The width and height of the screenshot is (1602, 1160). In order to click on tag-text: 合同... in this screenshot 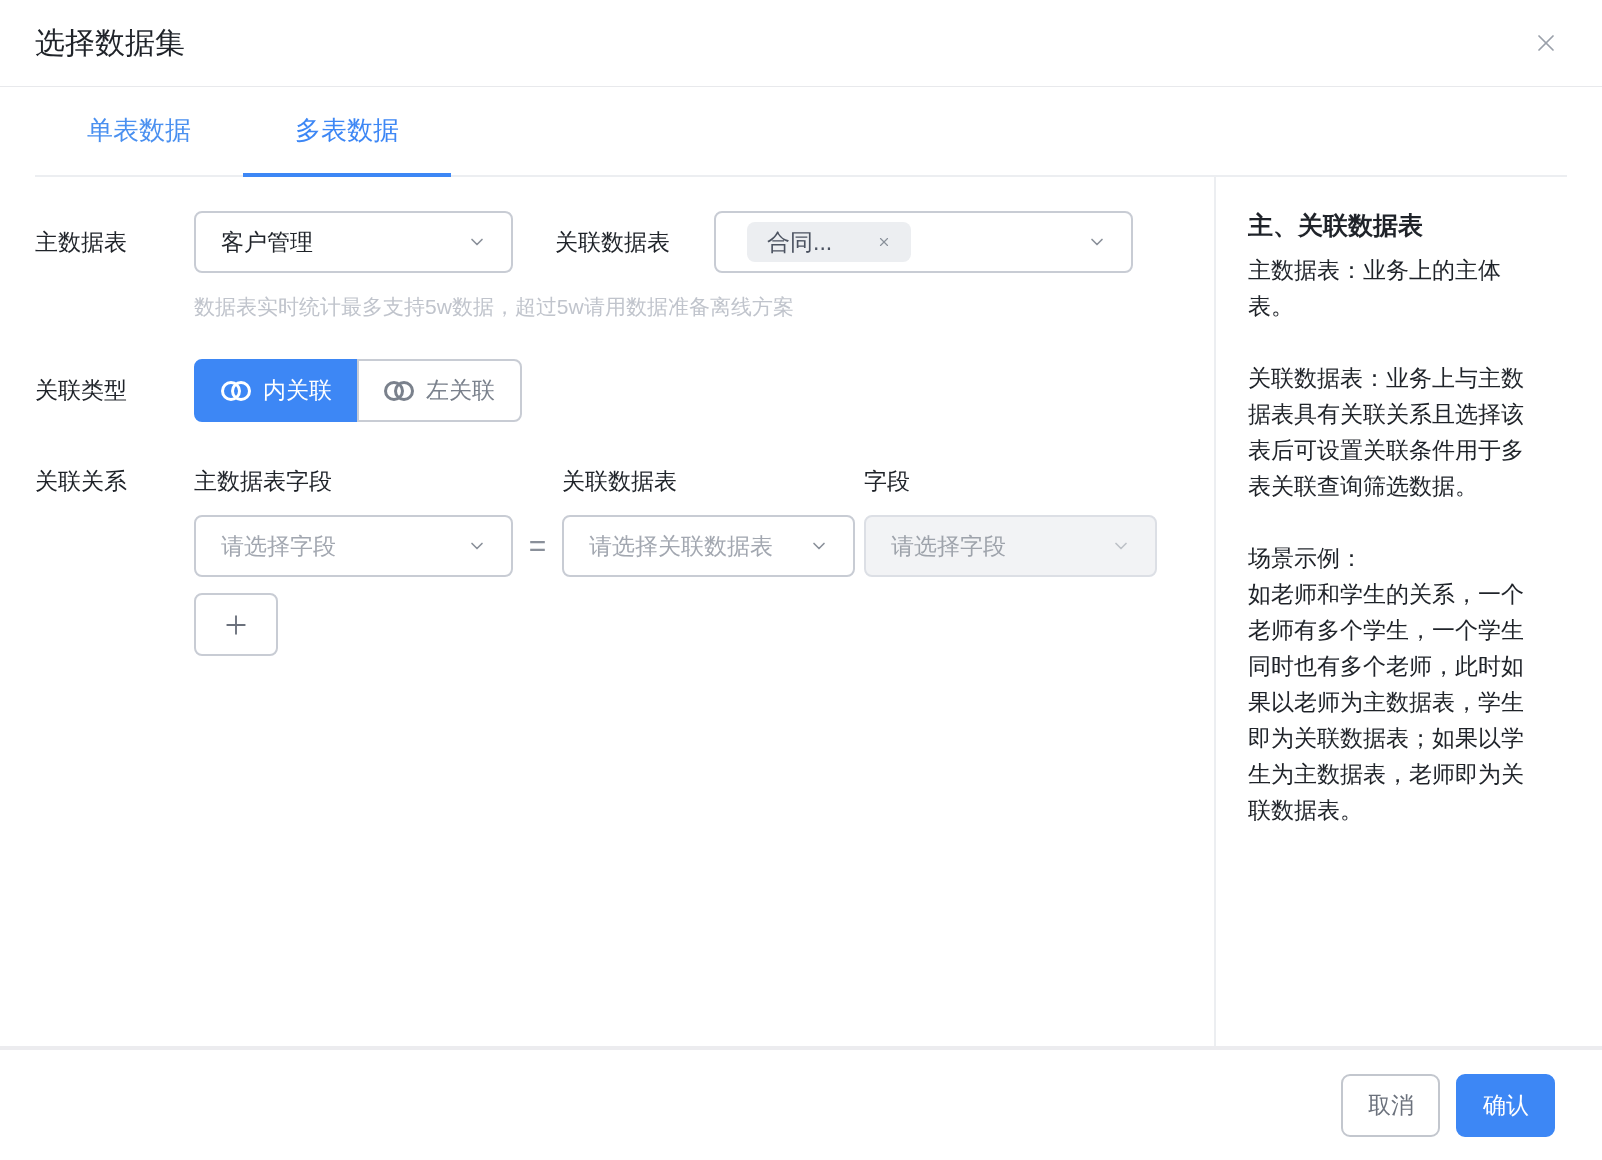, I will do `click(800, 242)`.